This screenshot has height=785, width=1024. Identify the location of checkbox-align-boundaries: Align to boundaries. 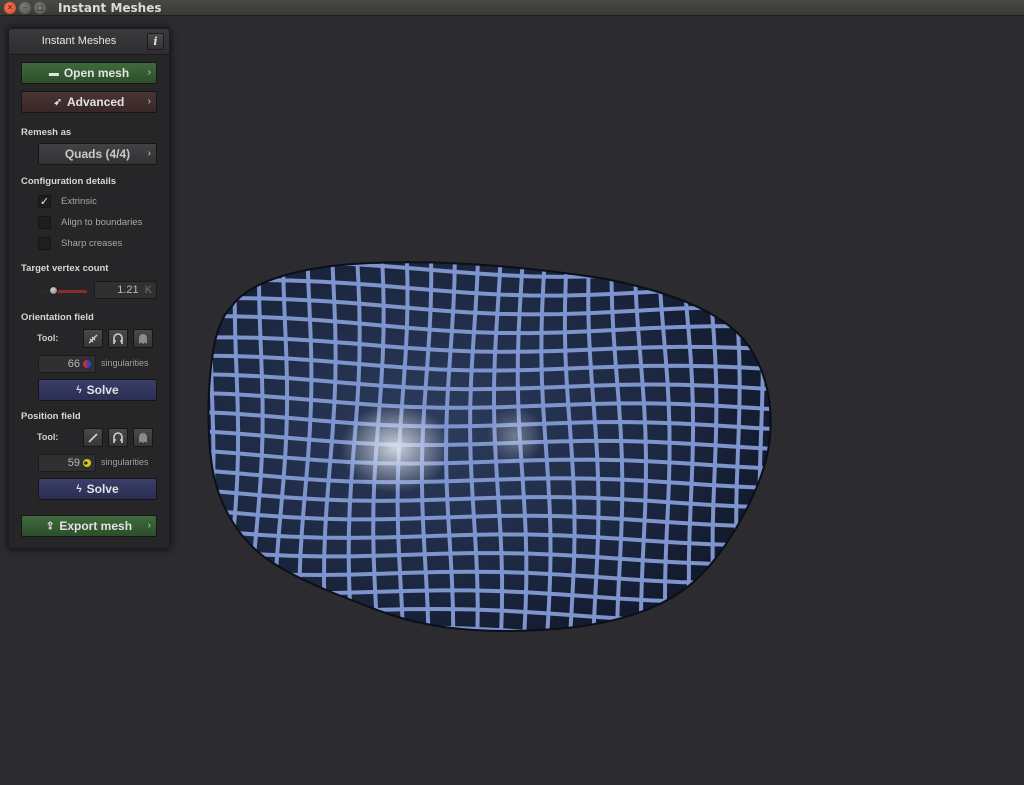
(90, 222).